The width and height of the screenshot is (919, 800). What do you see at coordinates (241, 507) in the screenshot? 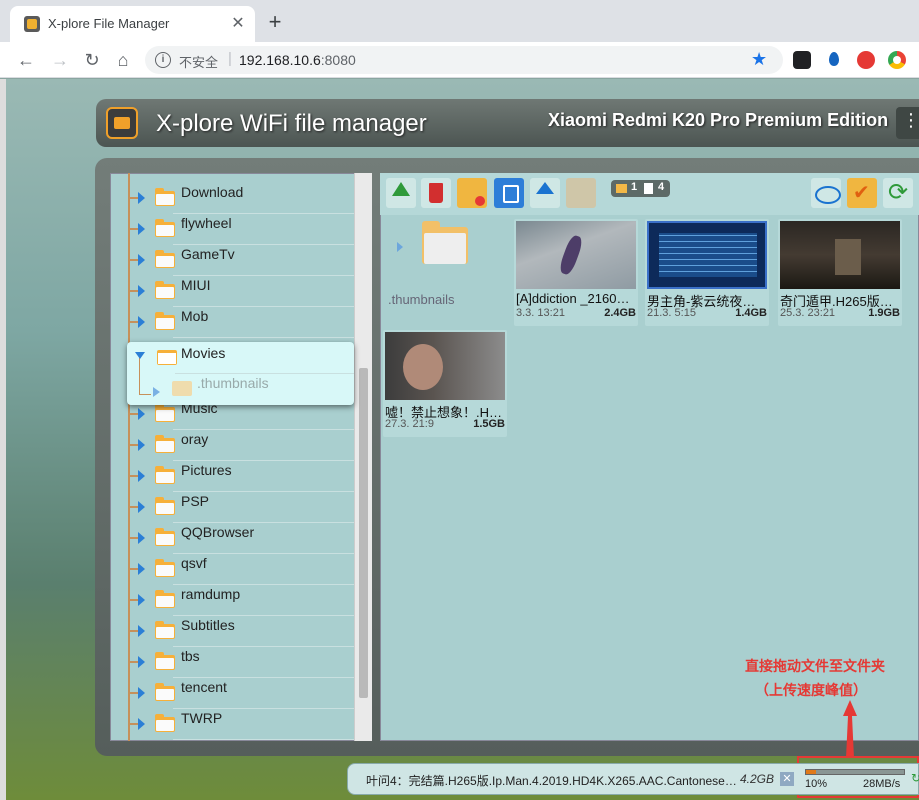
I see `tree-item: PSP` at bounding box center [241, 507].